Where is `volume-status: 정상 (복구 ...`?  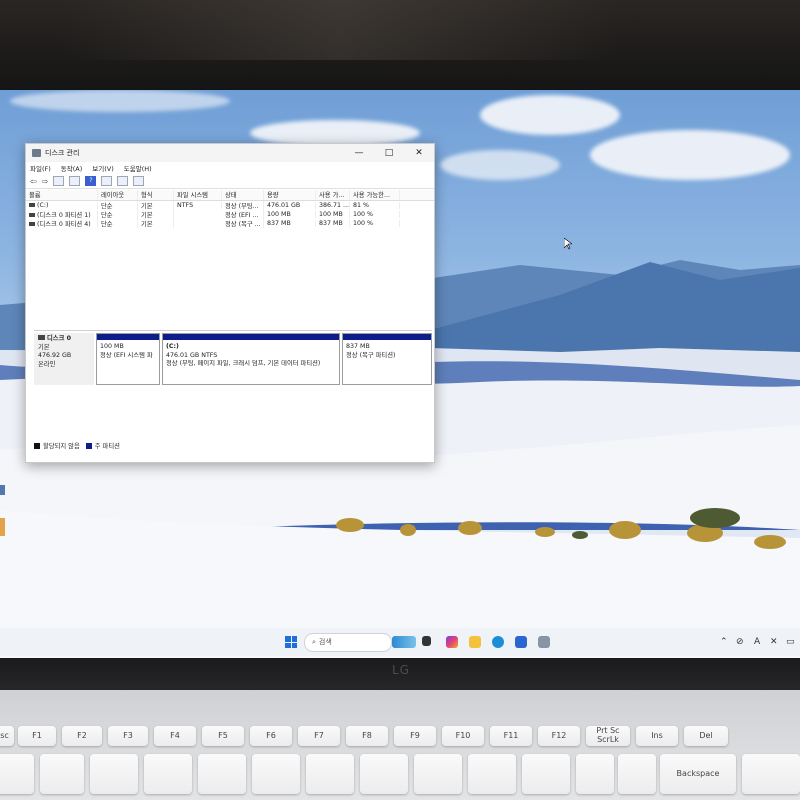
volume-status: 정상 (복구 ... is located at coordinates (243, 223).